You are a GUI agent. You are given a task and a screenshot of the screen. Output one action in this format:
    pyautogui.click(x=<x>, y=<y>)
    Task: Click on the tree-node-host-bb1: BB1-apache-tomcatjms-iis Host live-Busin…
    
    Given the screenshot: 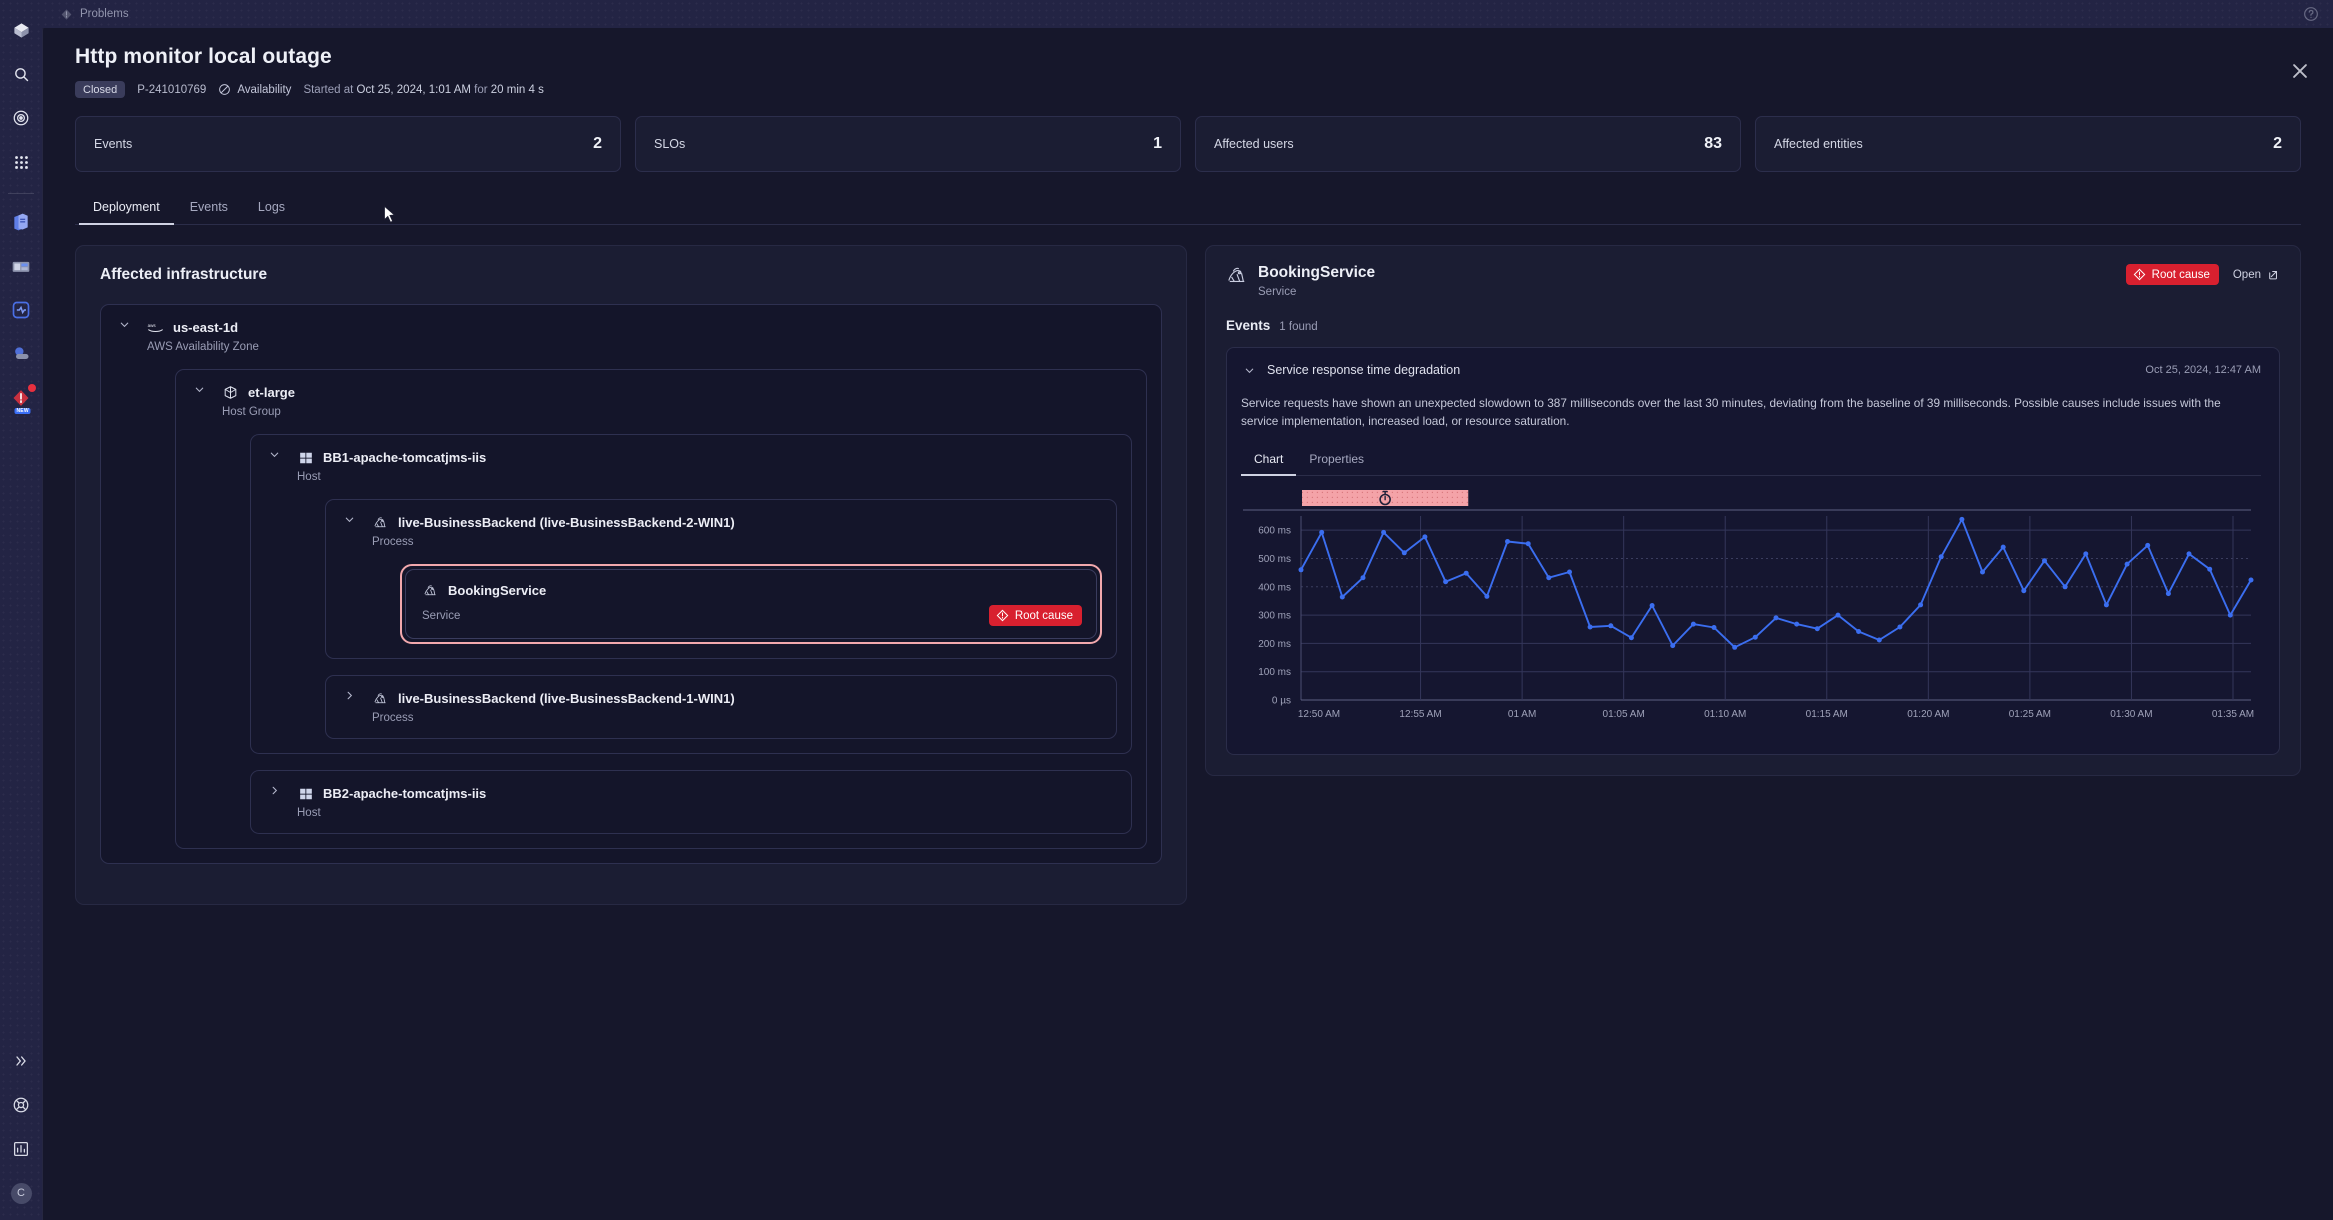 What is the action you would take?
    pyautogui.click(x=691, y=594)
    